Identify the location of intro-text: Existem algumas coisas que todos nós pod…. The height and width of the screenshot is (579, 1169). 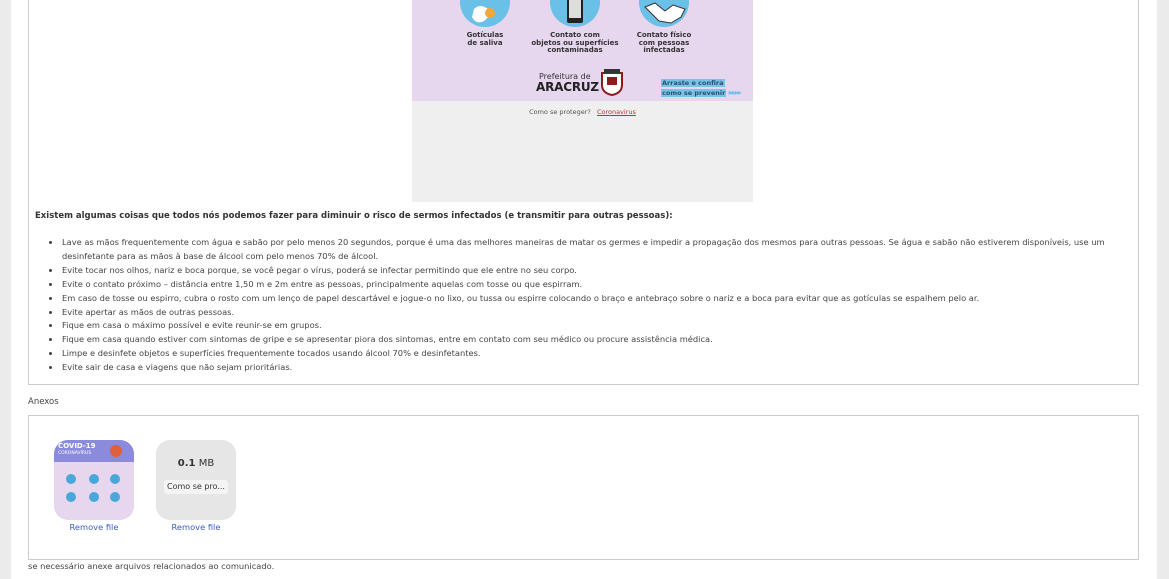
(354, 216).